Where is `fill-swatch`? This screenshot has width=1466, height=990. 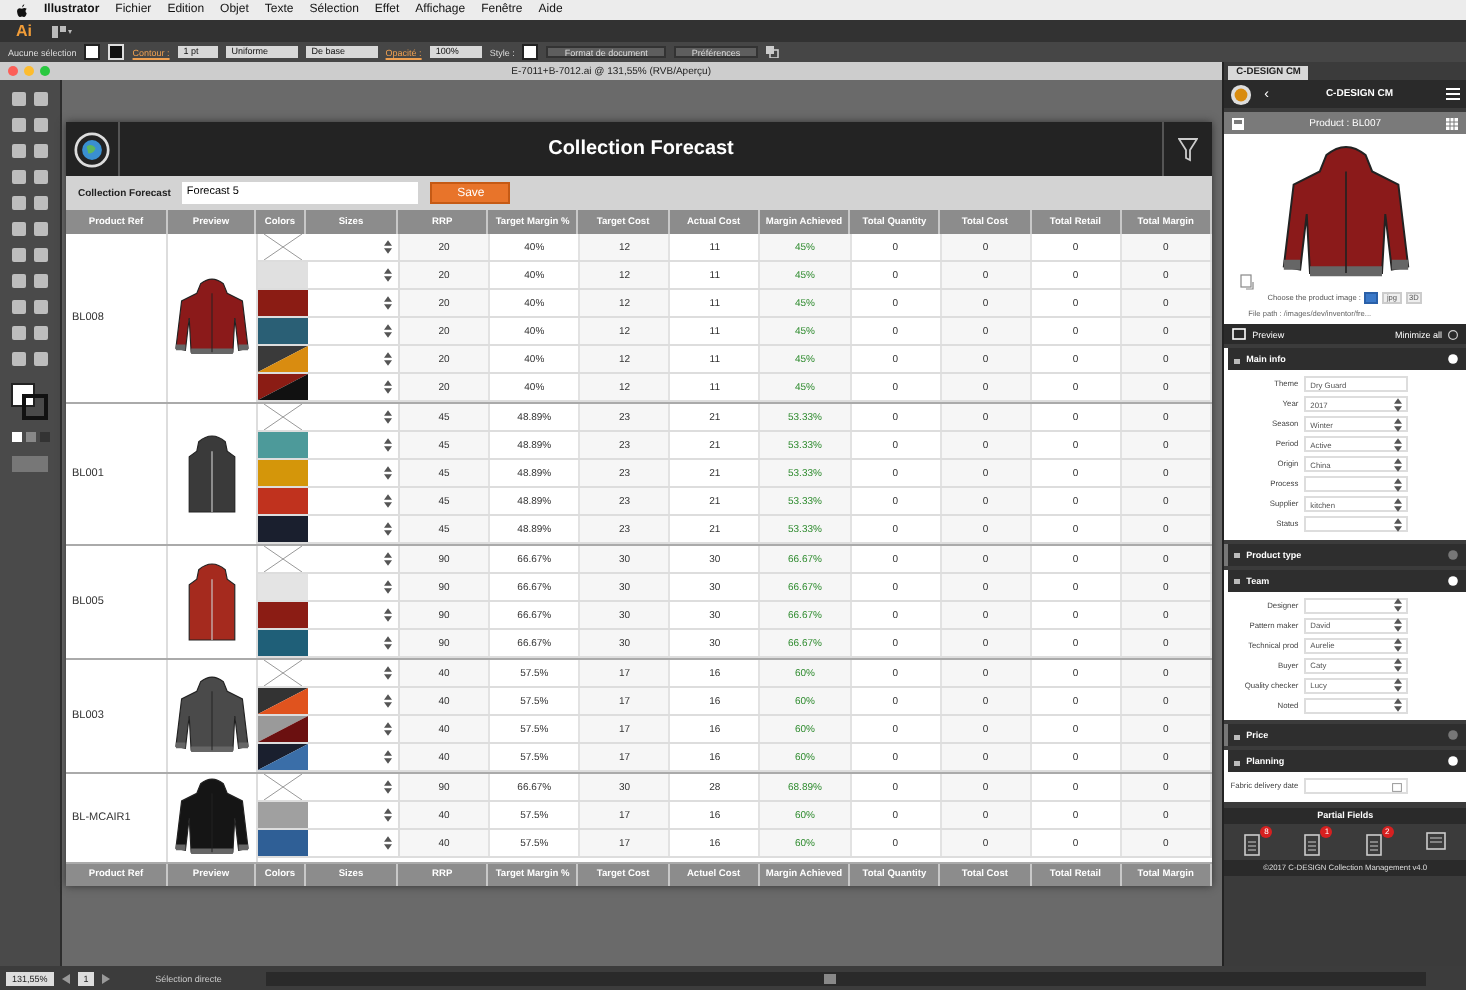 fill-swatch is located at coordinates (92, 52).